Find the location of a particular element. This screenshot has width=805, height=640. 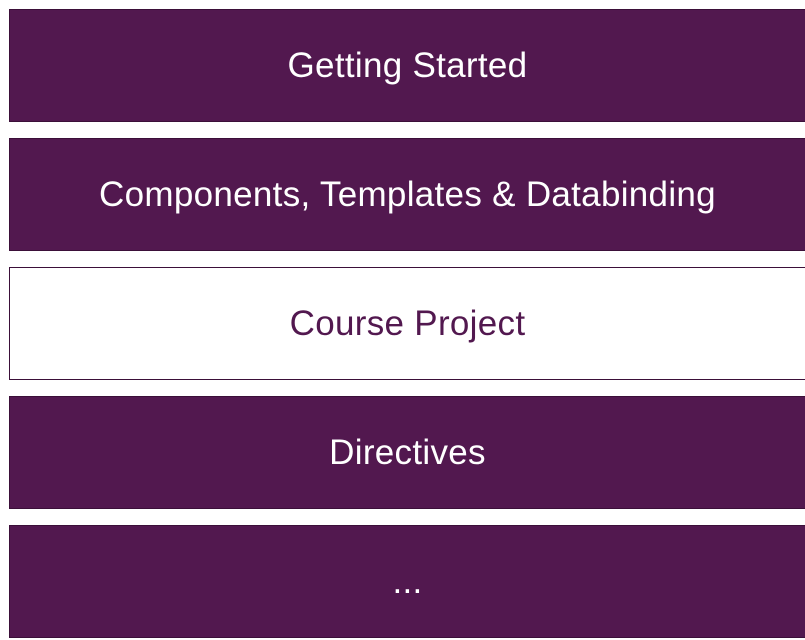

block-label: Components, Templates & Databinding is located at coordinates (407, 194).